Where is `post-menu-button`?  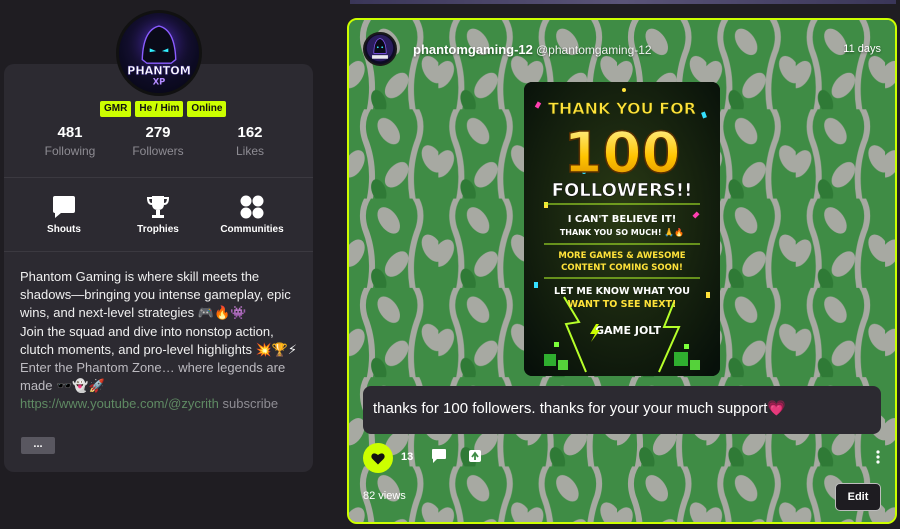 post-menu-button is located at coordinates (878, 457).